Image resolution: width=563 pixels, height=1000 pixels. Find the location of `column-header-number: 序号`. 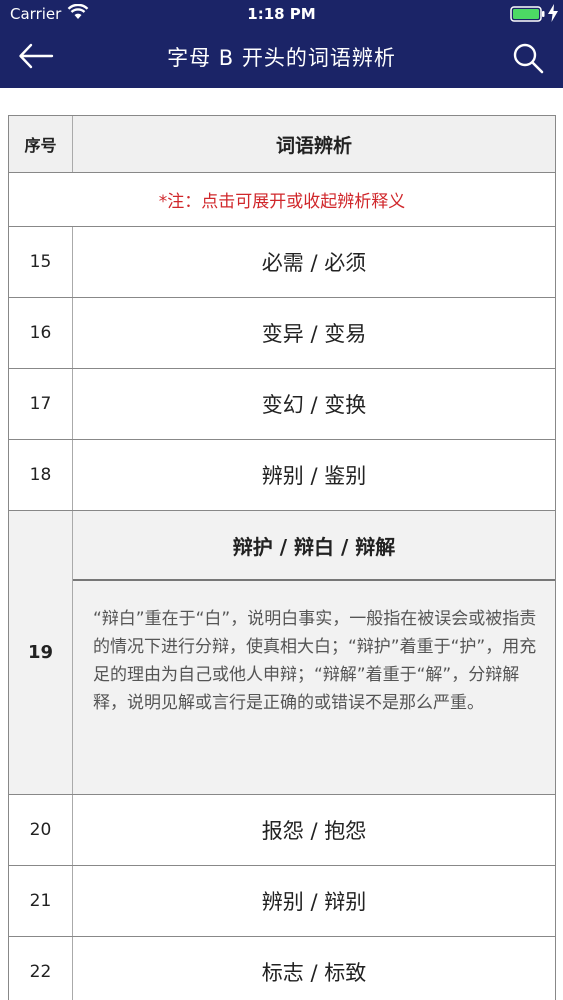

column-header-number: 序号 is located at coordinates (41, 144).